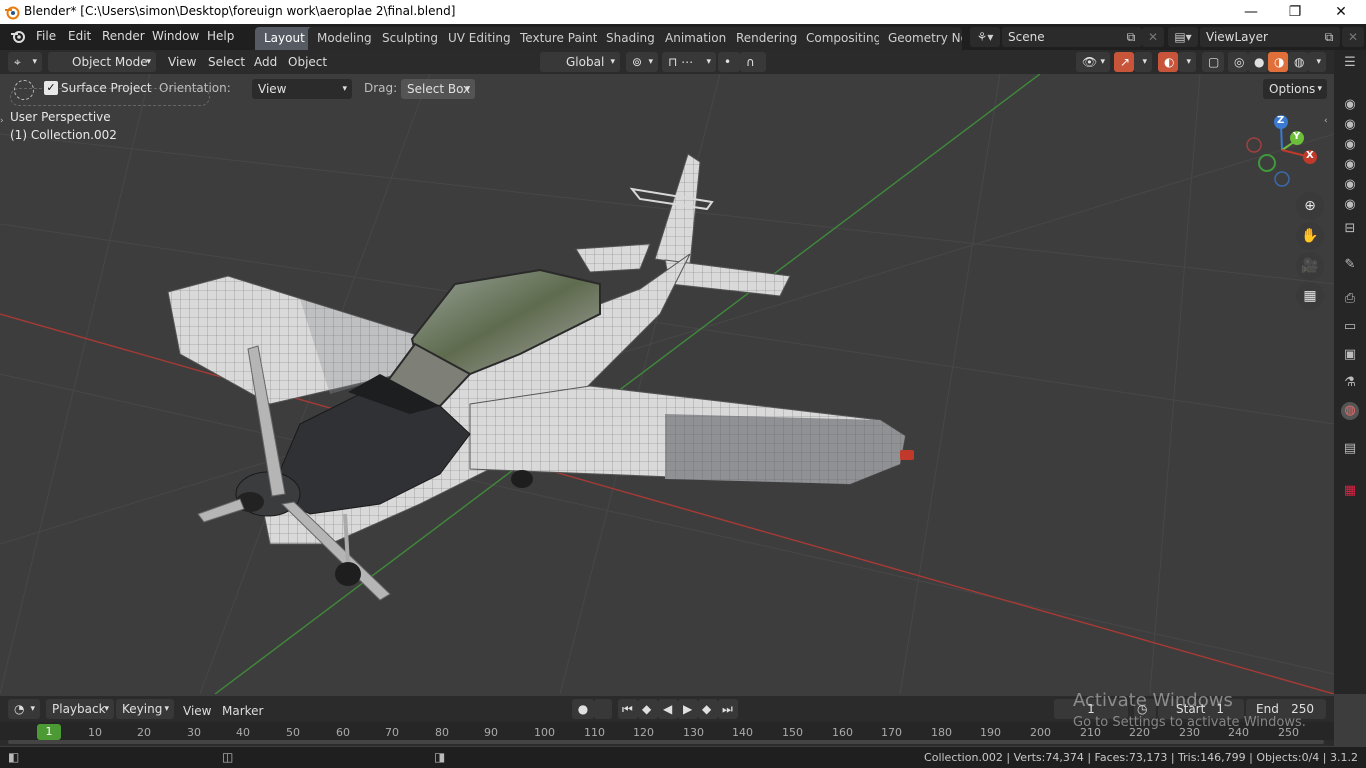  Describe the element at coordinates (1350, 491) in the screenshot. I see `texture-properties-icon: ▦` at that location.